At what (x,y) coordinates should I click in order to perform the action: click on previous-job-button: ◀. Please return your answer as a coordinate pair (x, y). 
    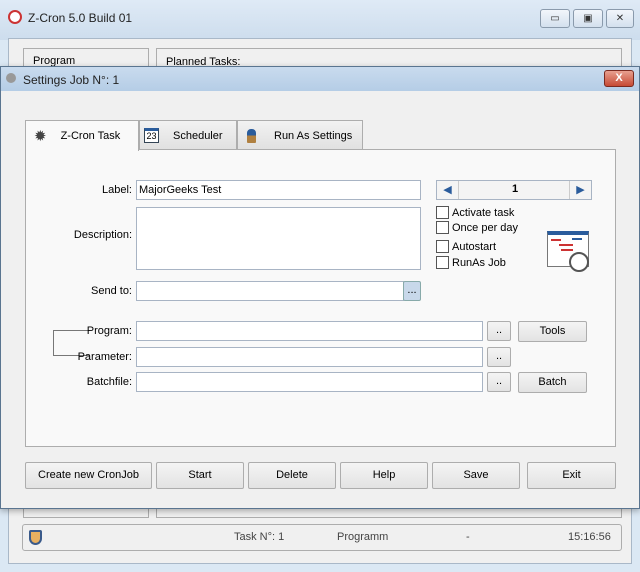
    Looking at the image, I should click on (448, 190).